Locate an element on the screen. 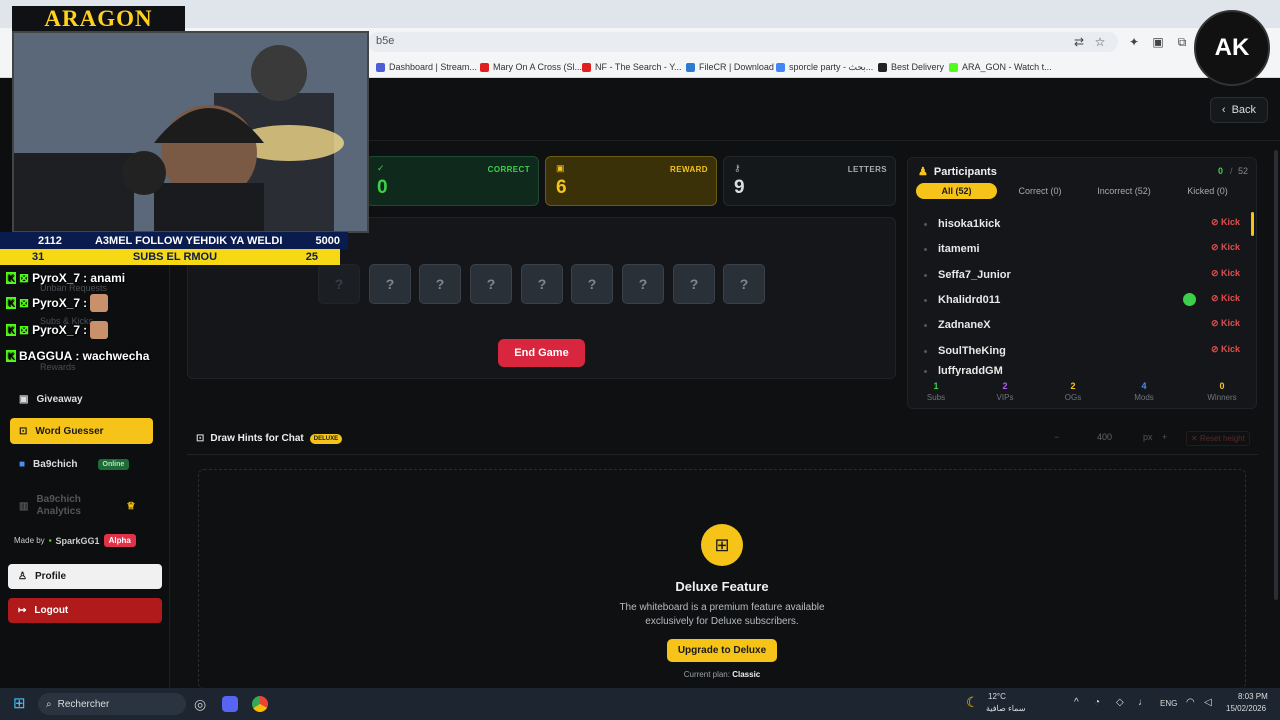 The height and width of the screenshot is (720, 1280). participants-title: ♟ Participants is located at coordinates (957, 172).